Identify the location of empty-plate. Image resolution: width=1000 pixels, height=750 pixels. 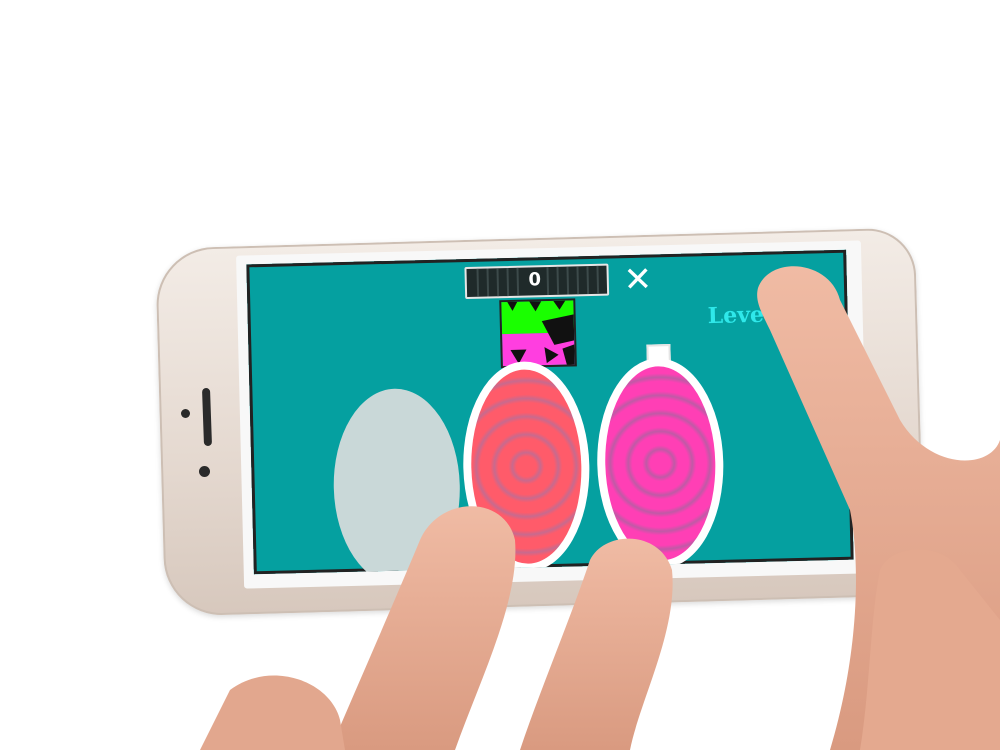
(397, 481).